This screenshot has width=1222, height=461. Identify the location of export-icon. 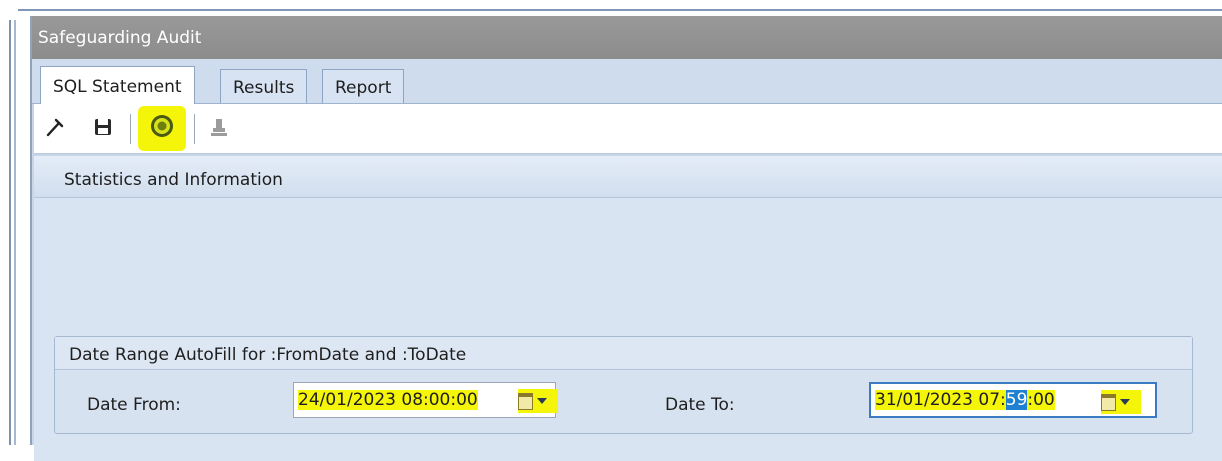
(219, 129).